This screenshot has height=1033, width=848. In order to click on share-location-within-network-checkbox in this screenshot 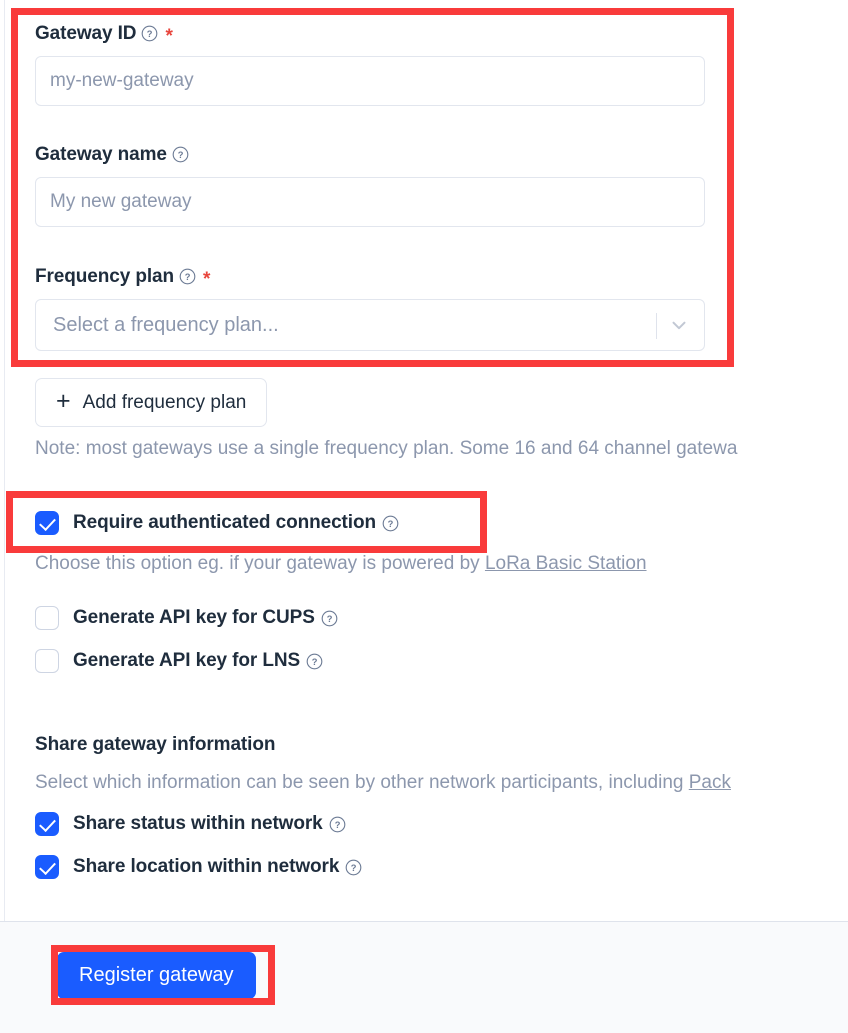, I will do `click(47, 867)`.